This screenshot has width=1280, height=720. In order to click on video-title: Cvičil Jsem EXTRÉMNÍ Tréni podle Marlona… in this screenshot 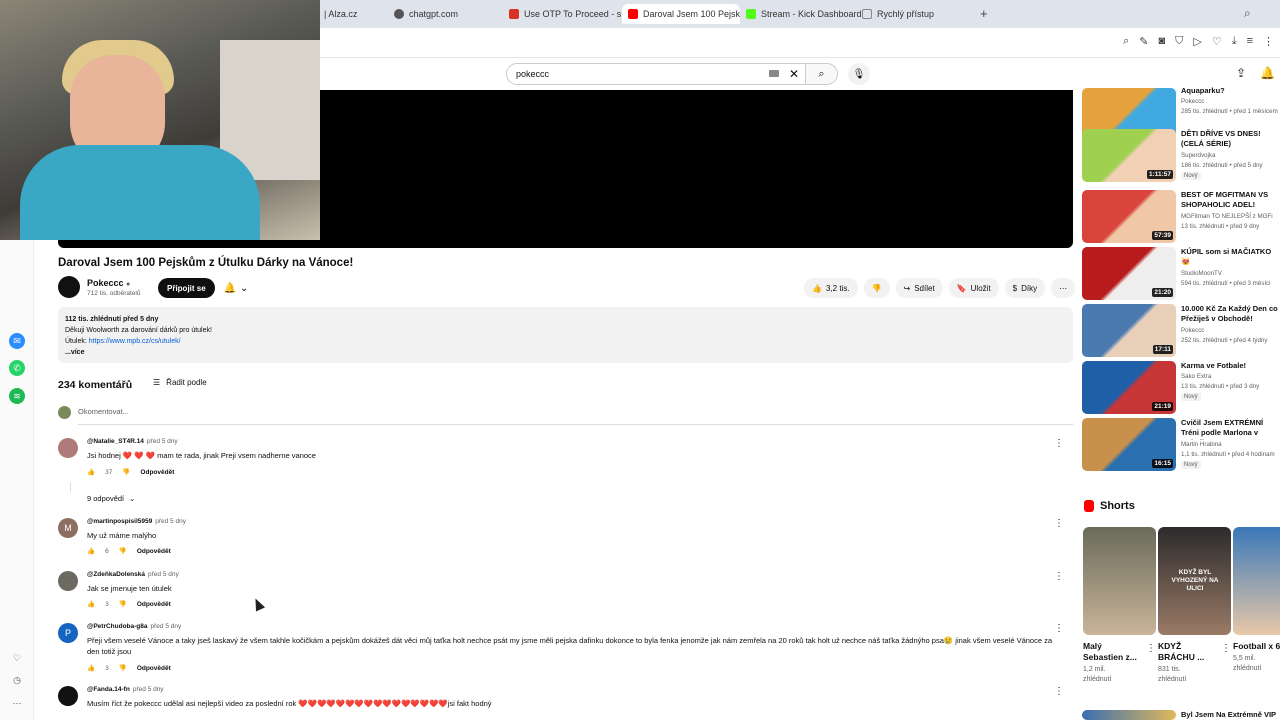, I will do `click(1222, 429)`.